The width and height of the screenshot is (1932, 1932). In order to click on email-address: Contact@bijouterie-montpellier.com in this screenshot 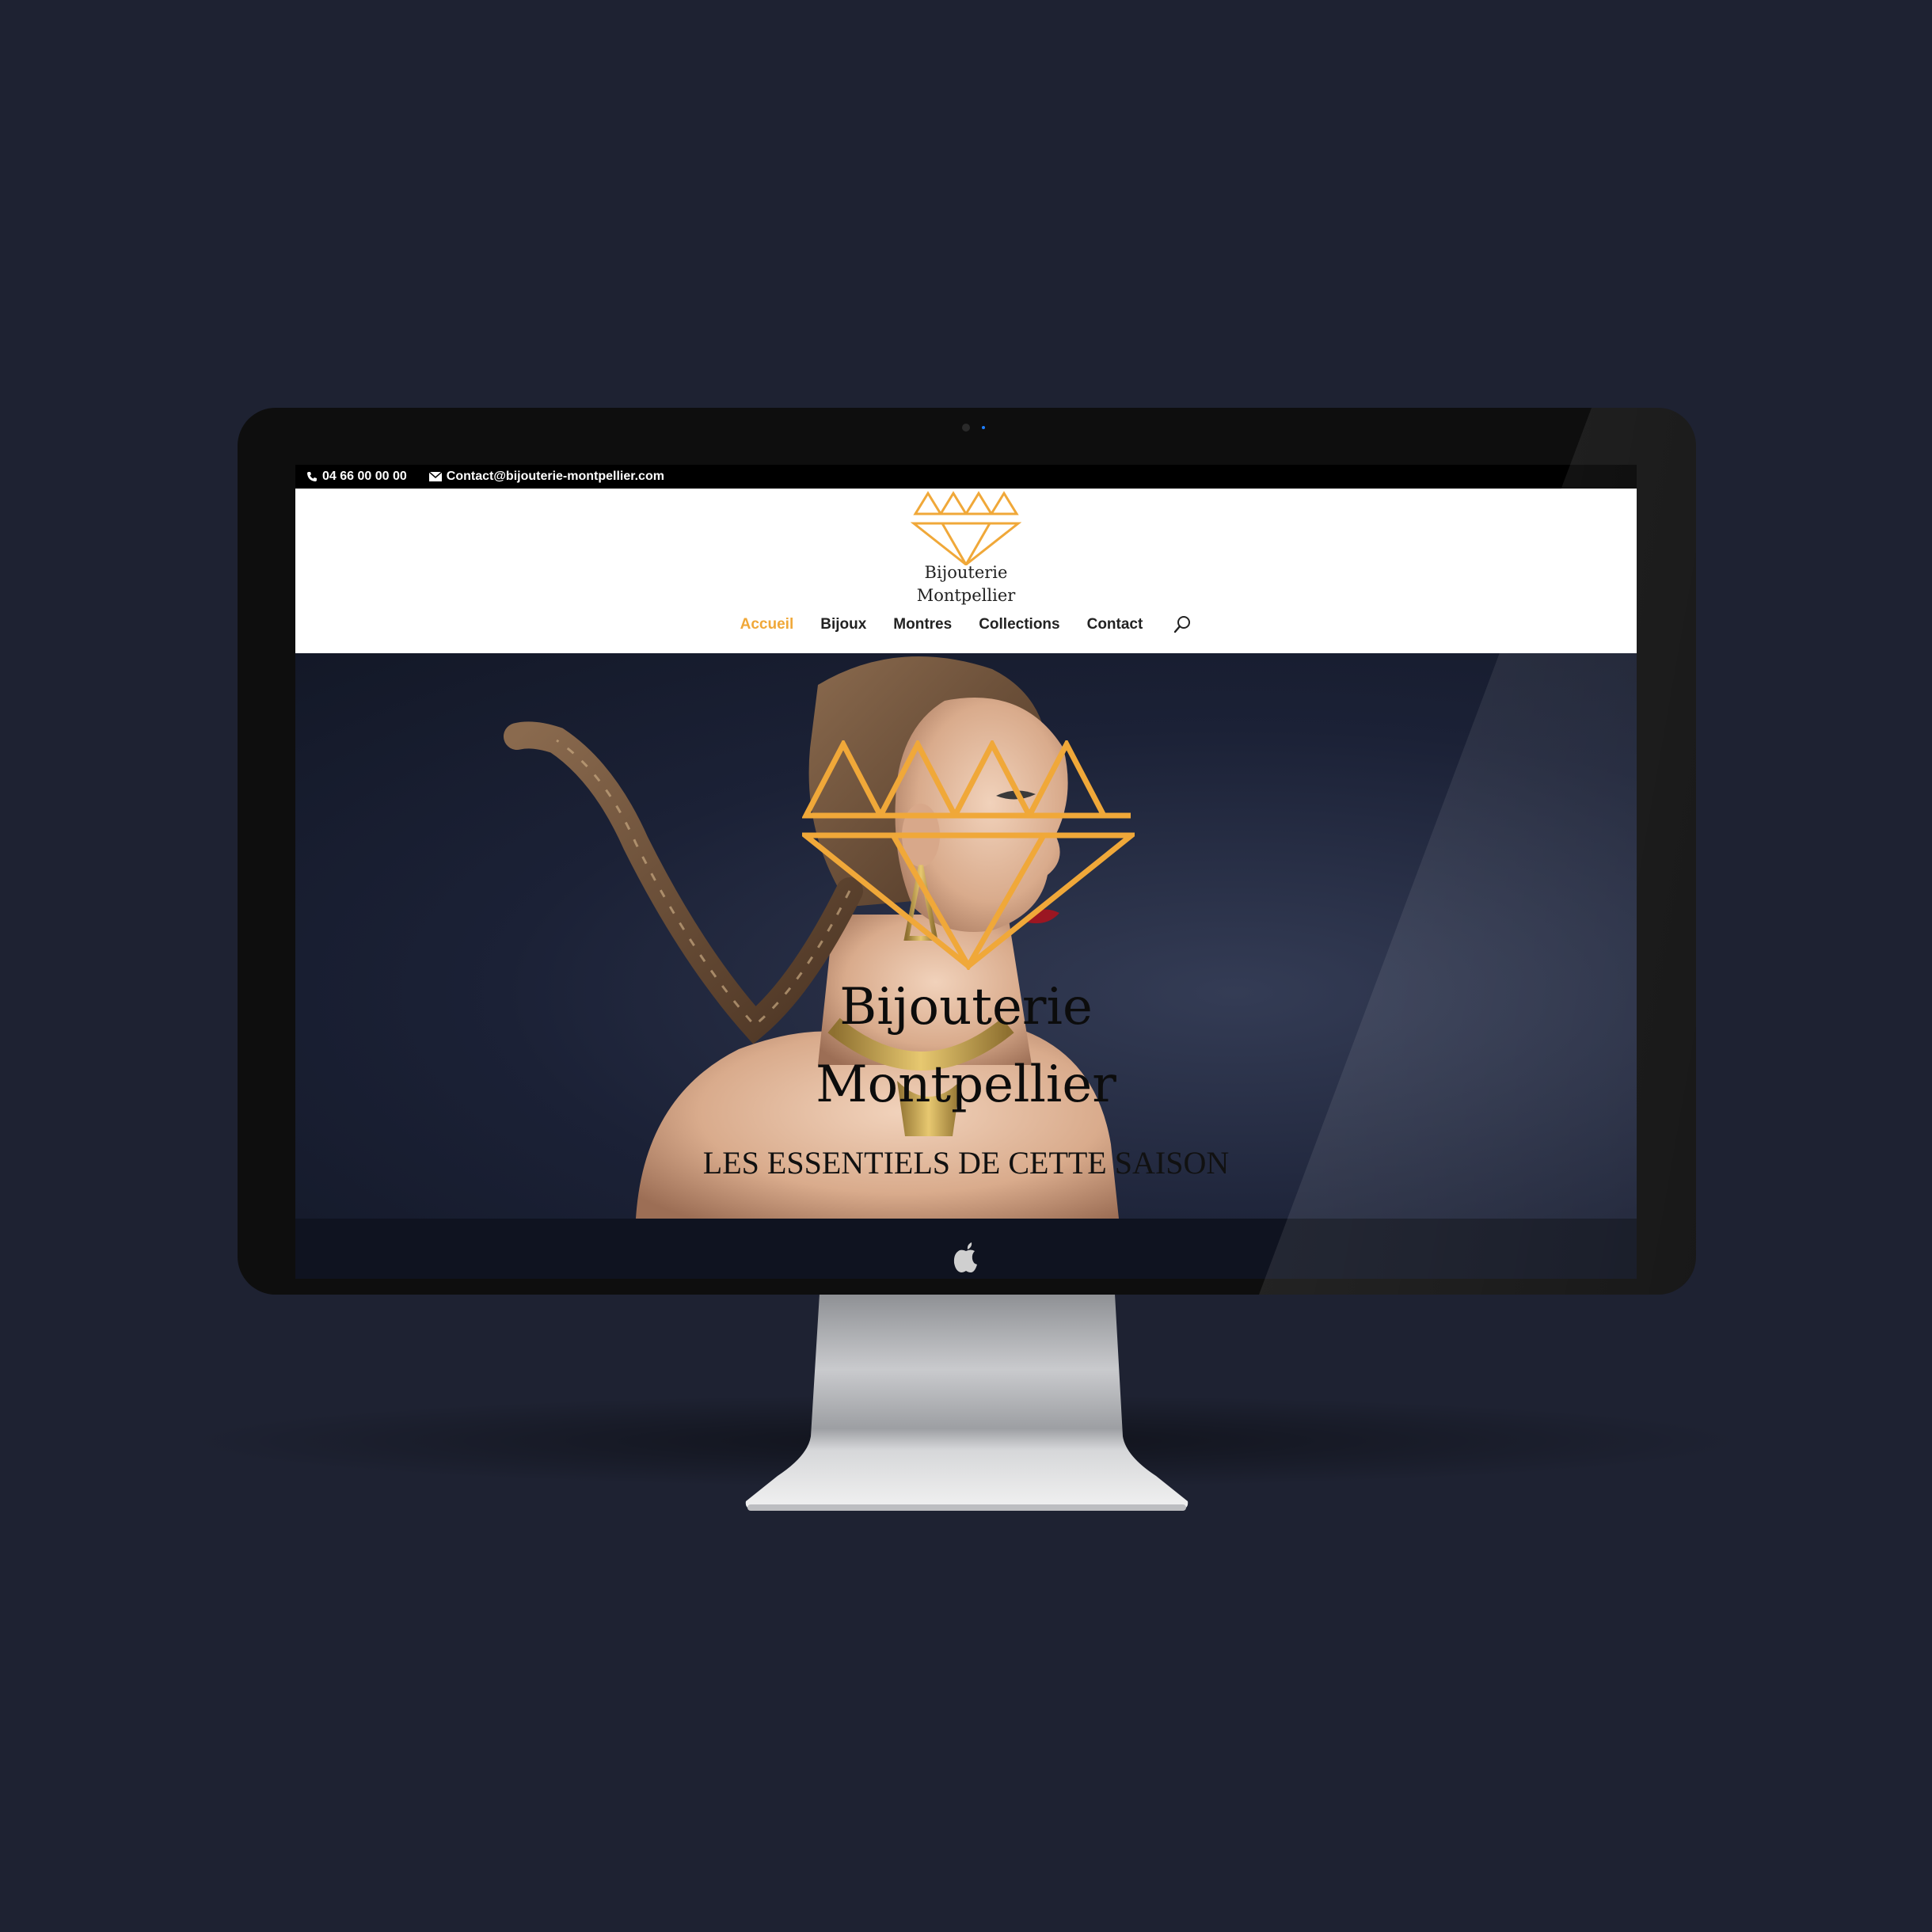, I will do `click(555, 477)`.